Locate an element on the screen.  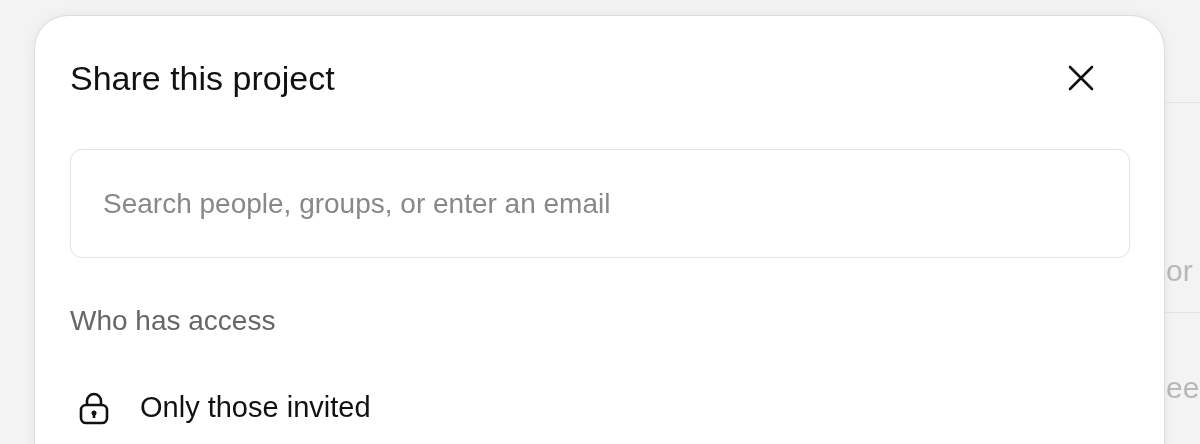
background-text: ee is located at coordinates (1182, 388).